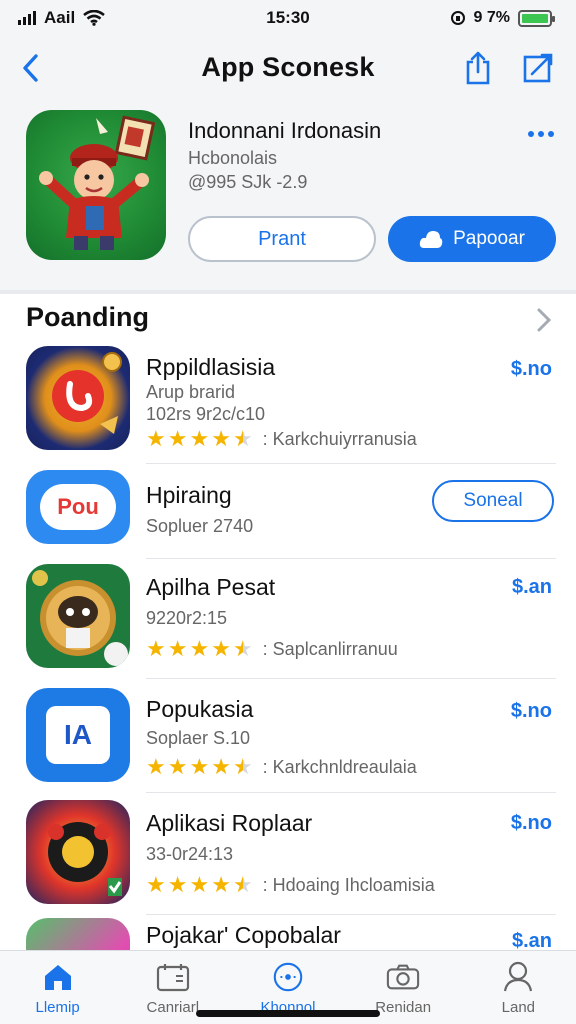 This screenshot has height=1024, width=576. I want to click on tab-label: Canriarl, so click(173, 1007).